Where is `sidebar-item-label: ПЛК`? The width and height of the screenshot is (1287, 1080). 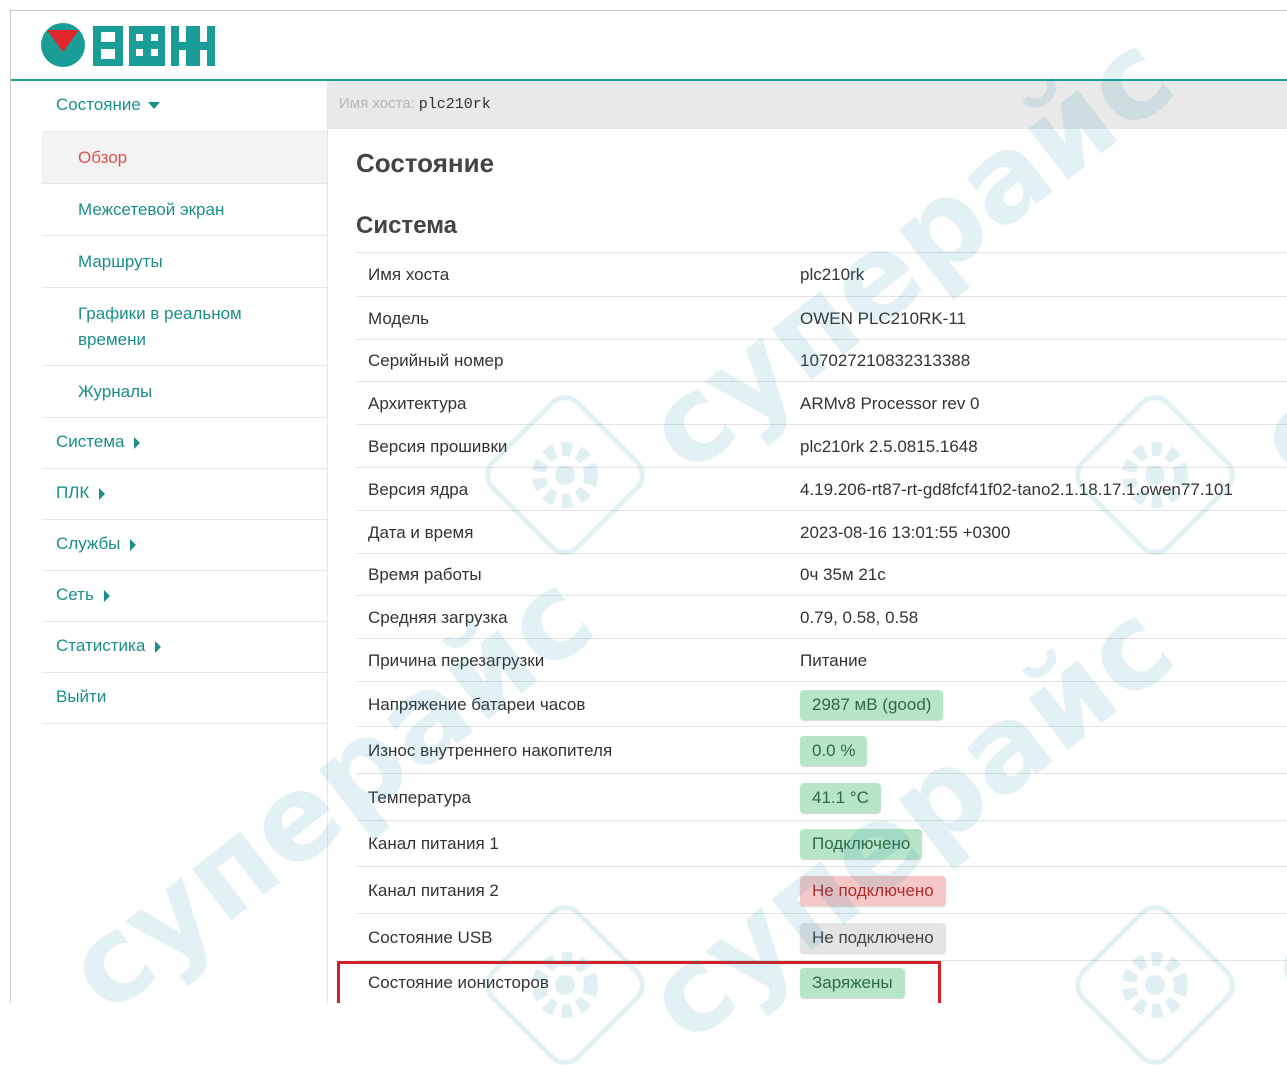 sidebar-item-label: ПЛК is located at coordinates (73, 492).